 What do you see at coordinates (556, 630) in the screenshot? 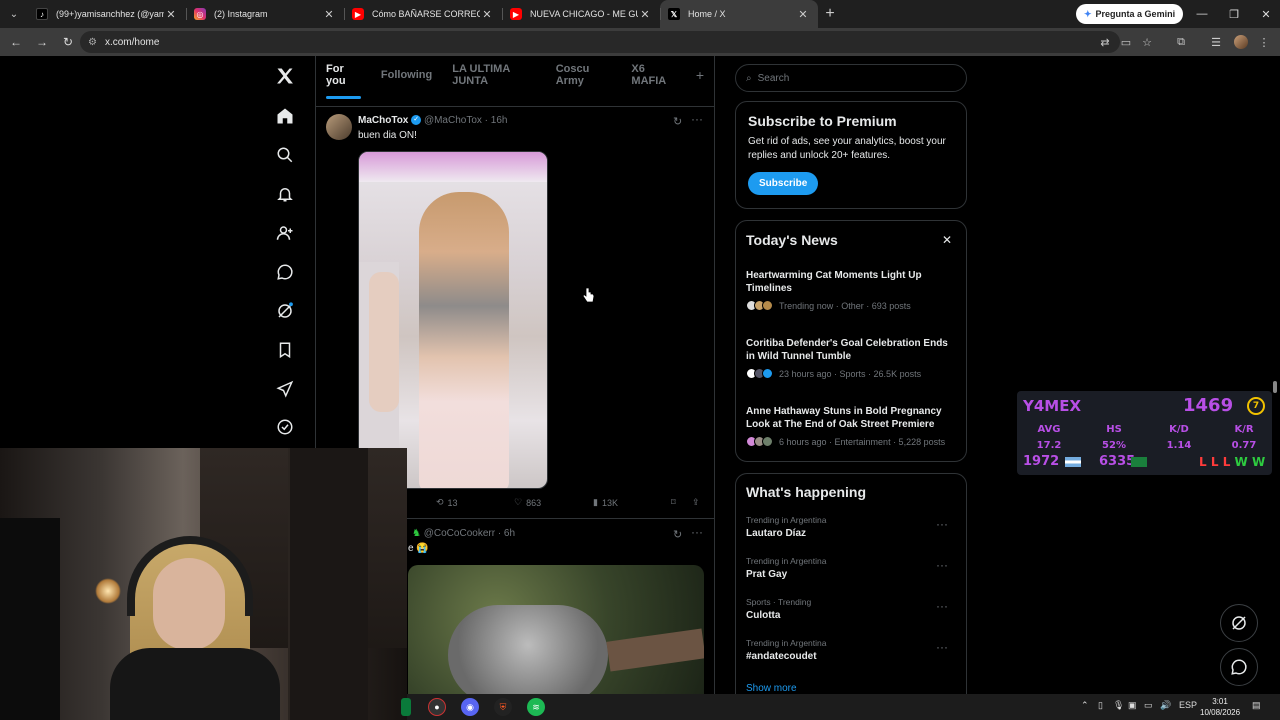
I see `post-video` at bounding box center [556, 630].